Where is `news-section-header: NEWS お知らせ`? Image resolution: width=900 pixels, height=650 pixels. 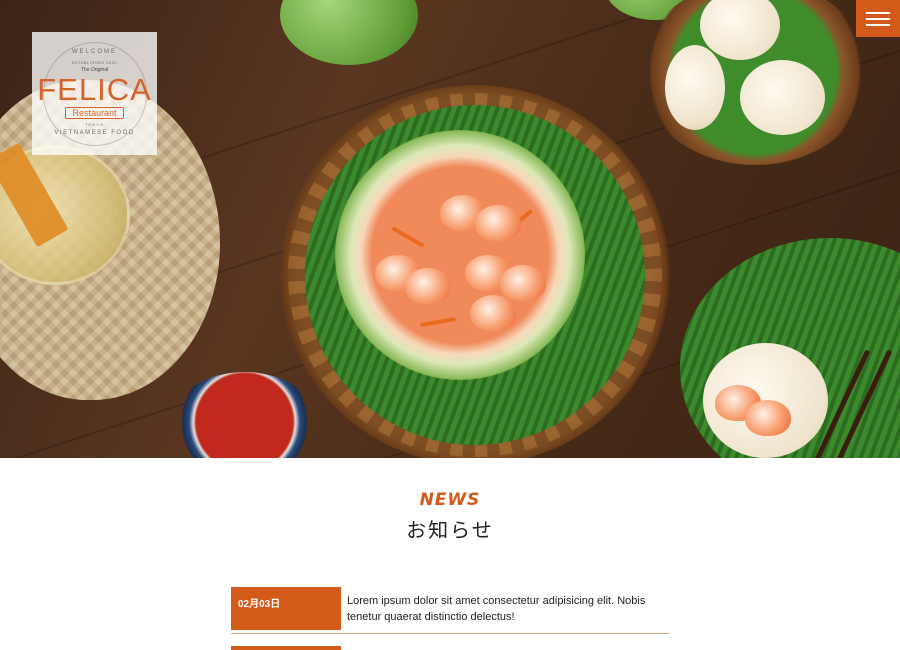
news-section-header: NEWS お知らせ is located at coordinates (450, 516).